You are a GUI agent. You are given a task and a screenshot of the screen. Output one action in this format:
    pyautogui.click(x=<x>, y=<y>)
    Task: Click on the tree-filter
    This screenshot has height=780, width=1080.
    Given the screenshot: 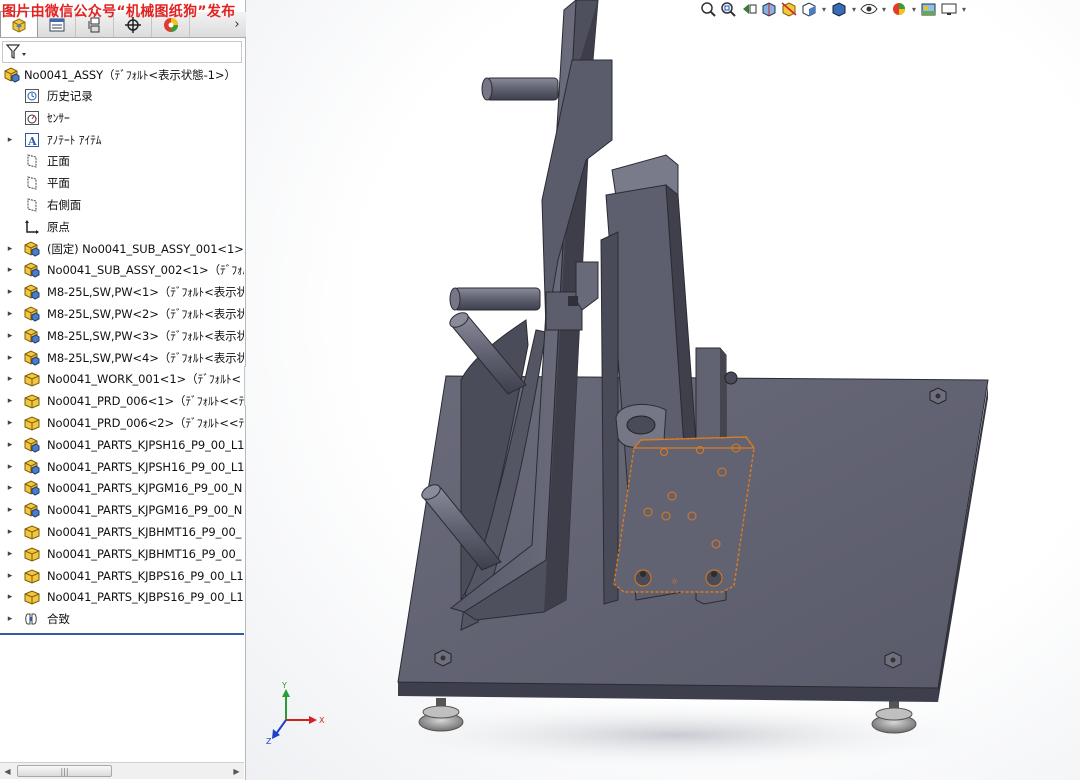 What is the action you would take?
    pyautogui.click(x=122, y=52)
    